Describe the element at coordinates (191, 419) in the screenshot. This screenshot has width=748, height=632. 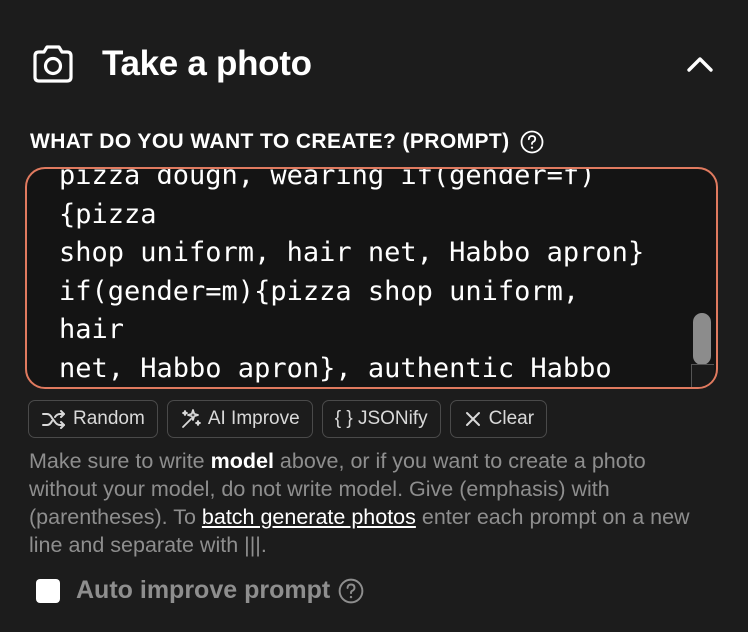
I see `sparkle-wand-icon` at that location.